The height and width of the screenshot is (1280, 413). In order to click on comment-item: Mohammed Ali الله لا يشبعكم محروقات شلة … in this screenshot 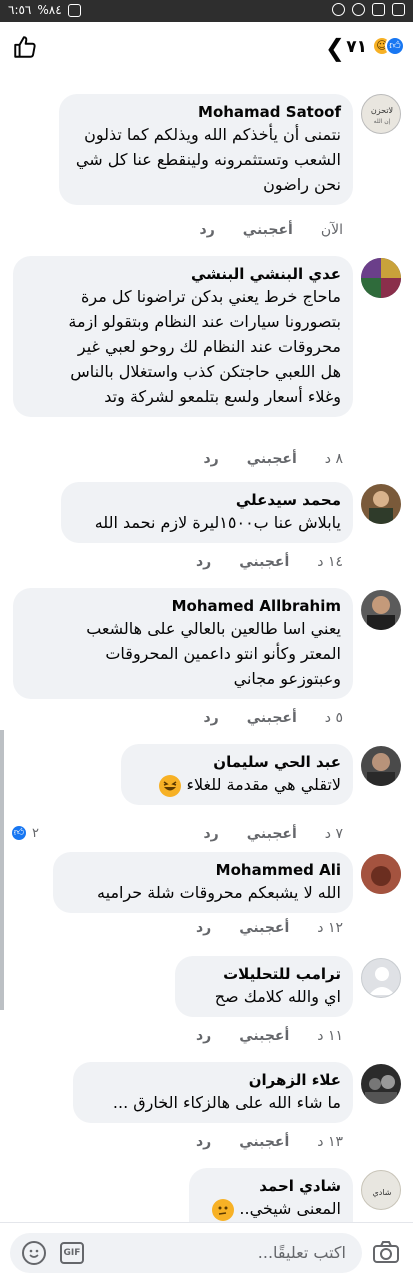, I will do `click(206, 900)`.